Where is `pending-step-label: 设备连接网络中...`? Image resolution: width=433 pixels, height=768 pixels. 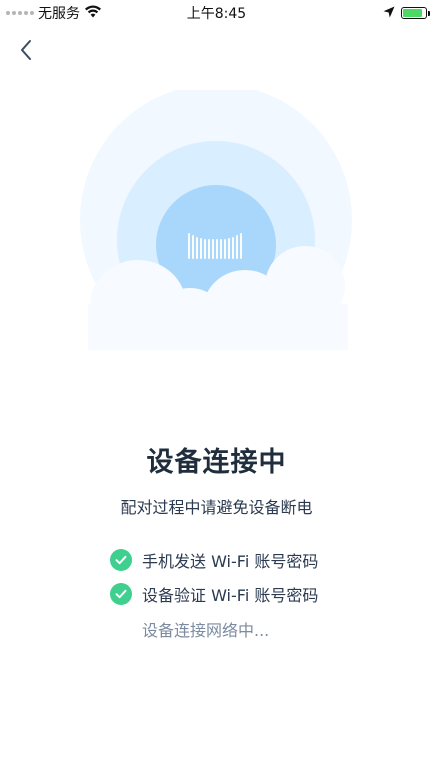 pending-step-label: 设备连接网络中... is located at coordinates (206, 630).